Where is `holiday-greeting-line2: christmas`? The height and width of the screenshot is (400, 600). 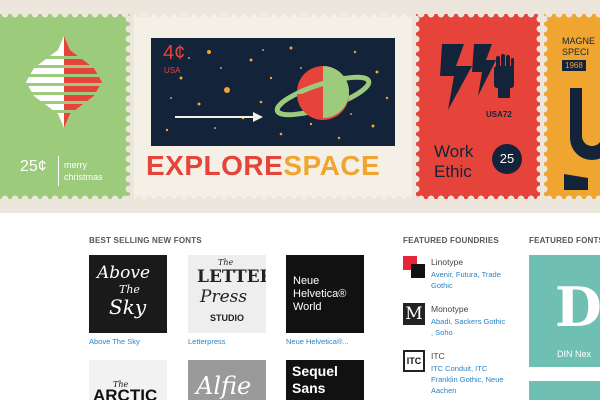 holiday-greeting-line2: christmas is located at coordinates (83, 177).